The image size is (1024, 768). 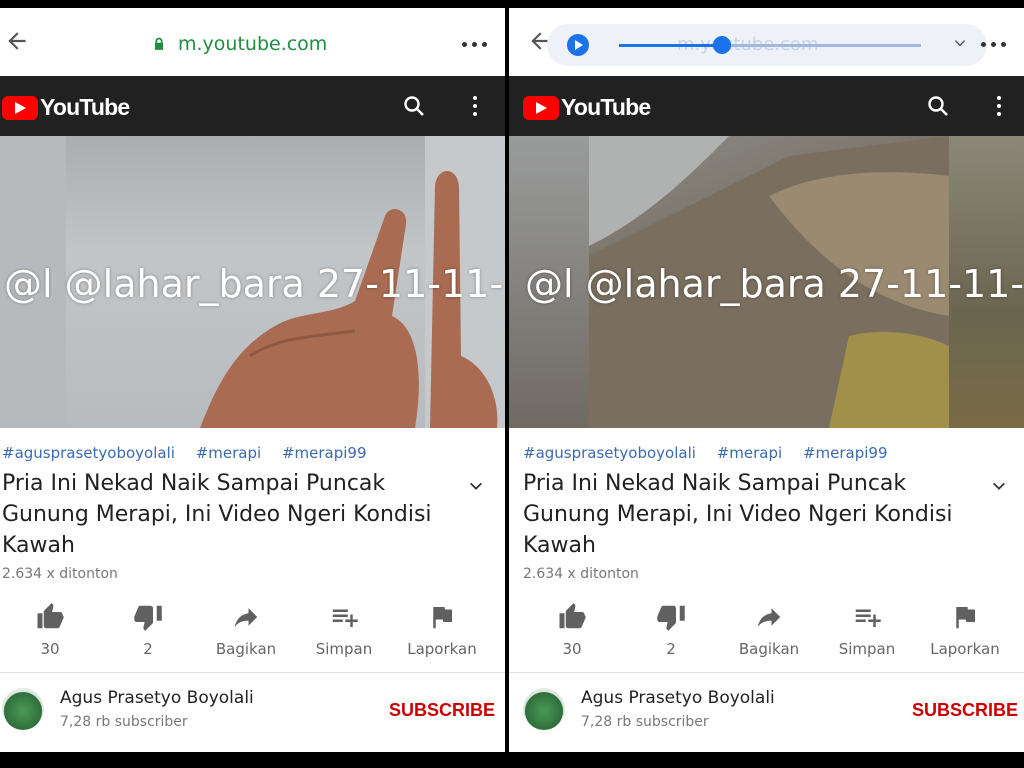 I want to click on url-text: m.youtube.com, so click(x=252, y=44).